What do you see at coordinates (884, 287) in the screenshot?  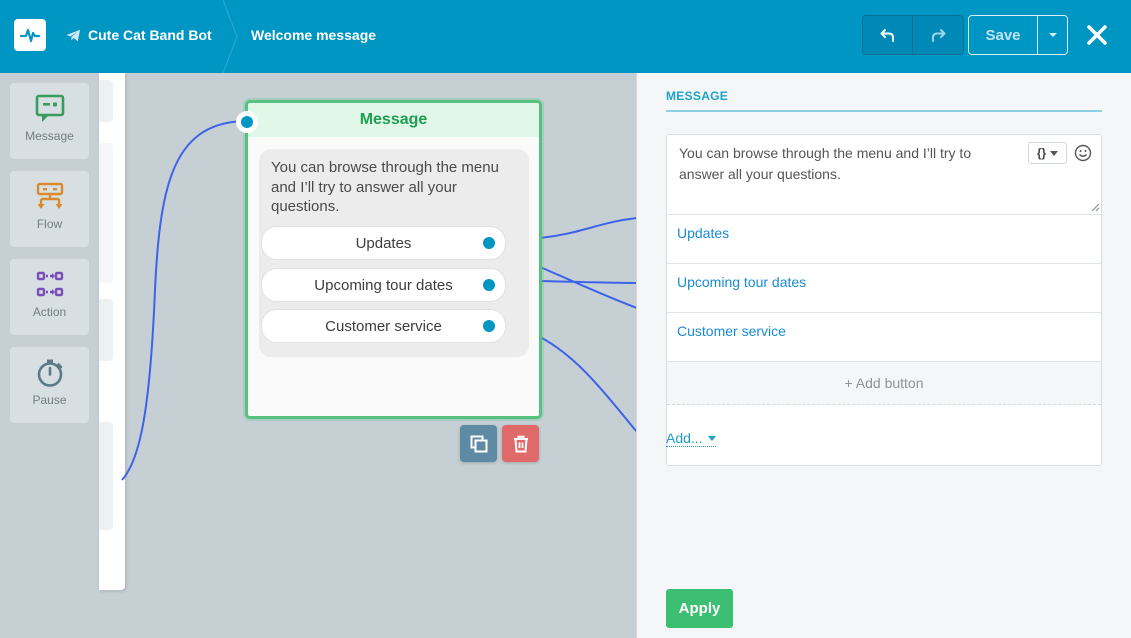 I see `editor-button-upcoming-tour-dates: Upcoming tour dates` at bounding box center [884, 287].